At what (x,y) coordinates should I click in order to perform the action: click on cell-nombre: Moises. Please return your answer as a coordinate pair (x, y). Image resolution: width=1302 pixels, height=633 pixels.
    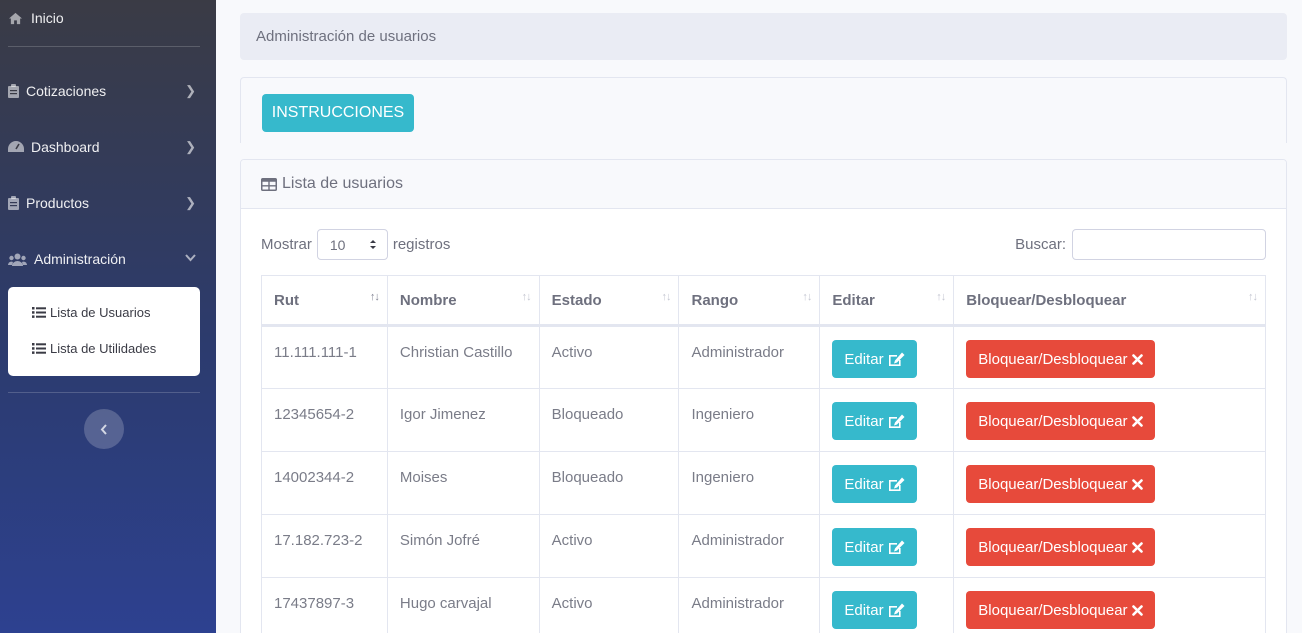
    Looking at the image, I should click on (463, 483).